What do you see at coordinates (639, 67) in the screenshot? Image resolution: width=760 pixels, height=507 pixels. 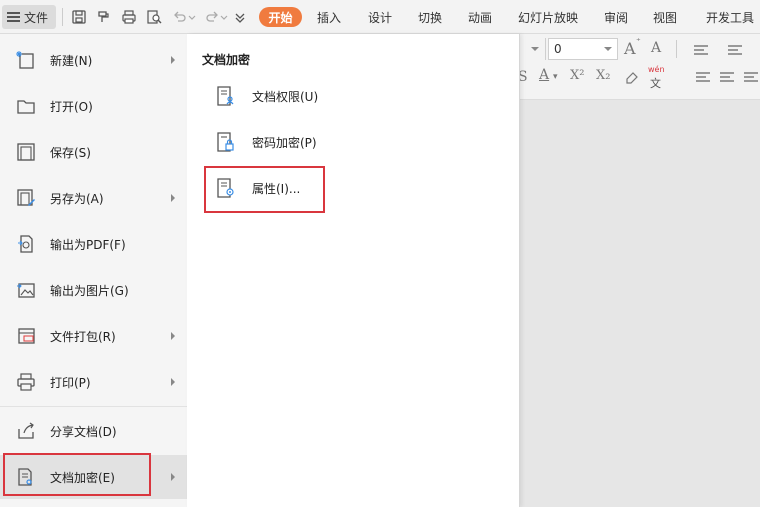 I see `ribbon-panel: 0 A ⁺ A S A ▾ X² X₂ wén 文` at bounding box center [639, 67].